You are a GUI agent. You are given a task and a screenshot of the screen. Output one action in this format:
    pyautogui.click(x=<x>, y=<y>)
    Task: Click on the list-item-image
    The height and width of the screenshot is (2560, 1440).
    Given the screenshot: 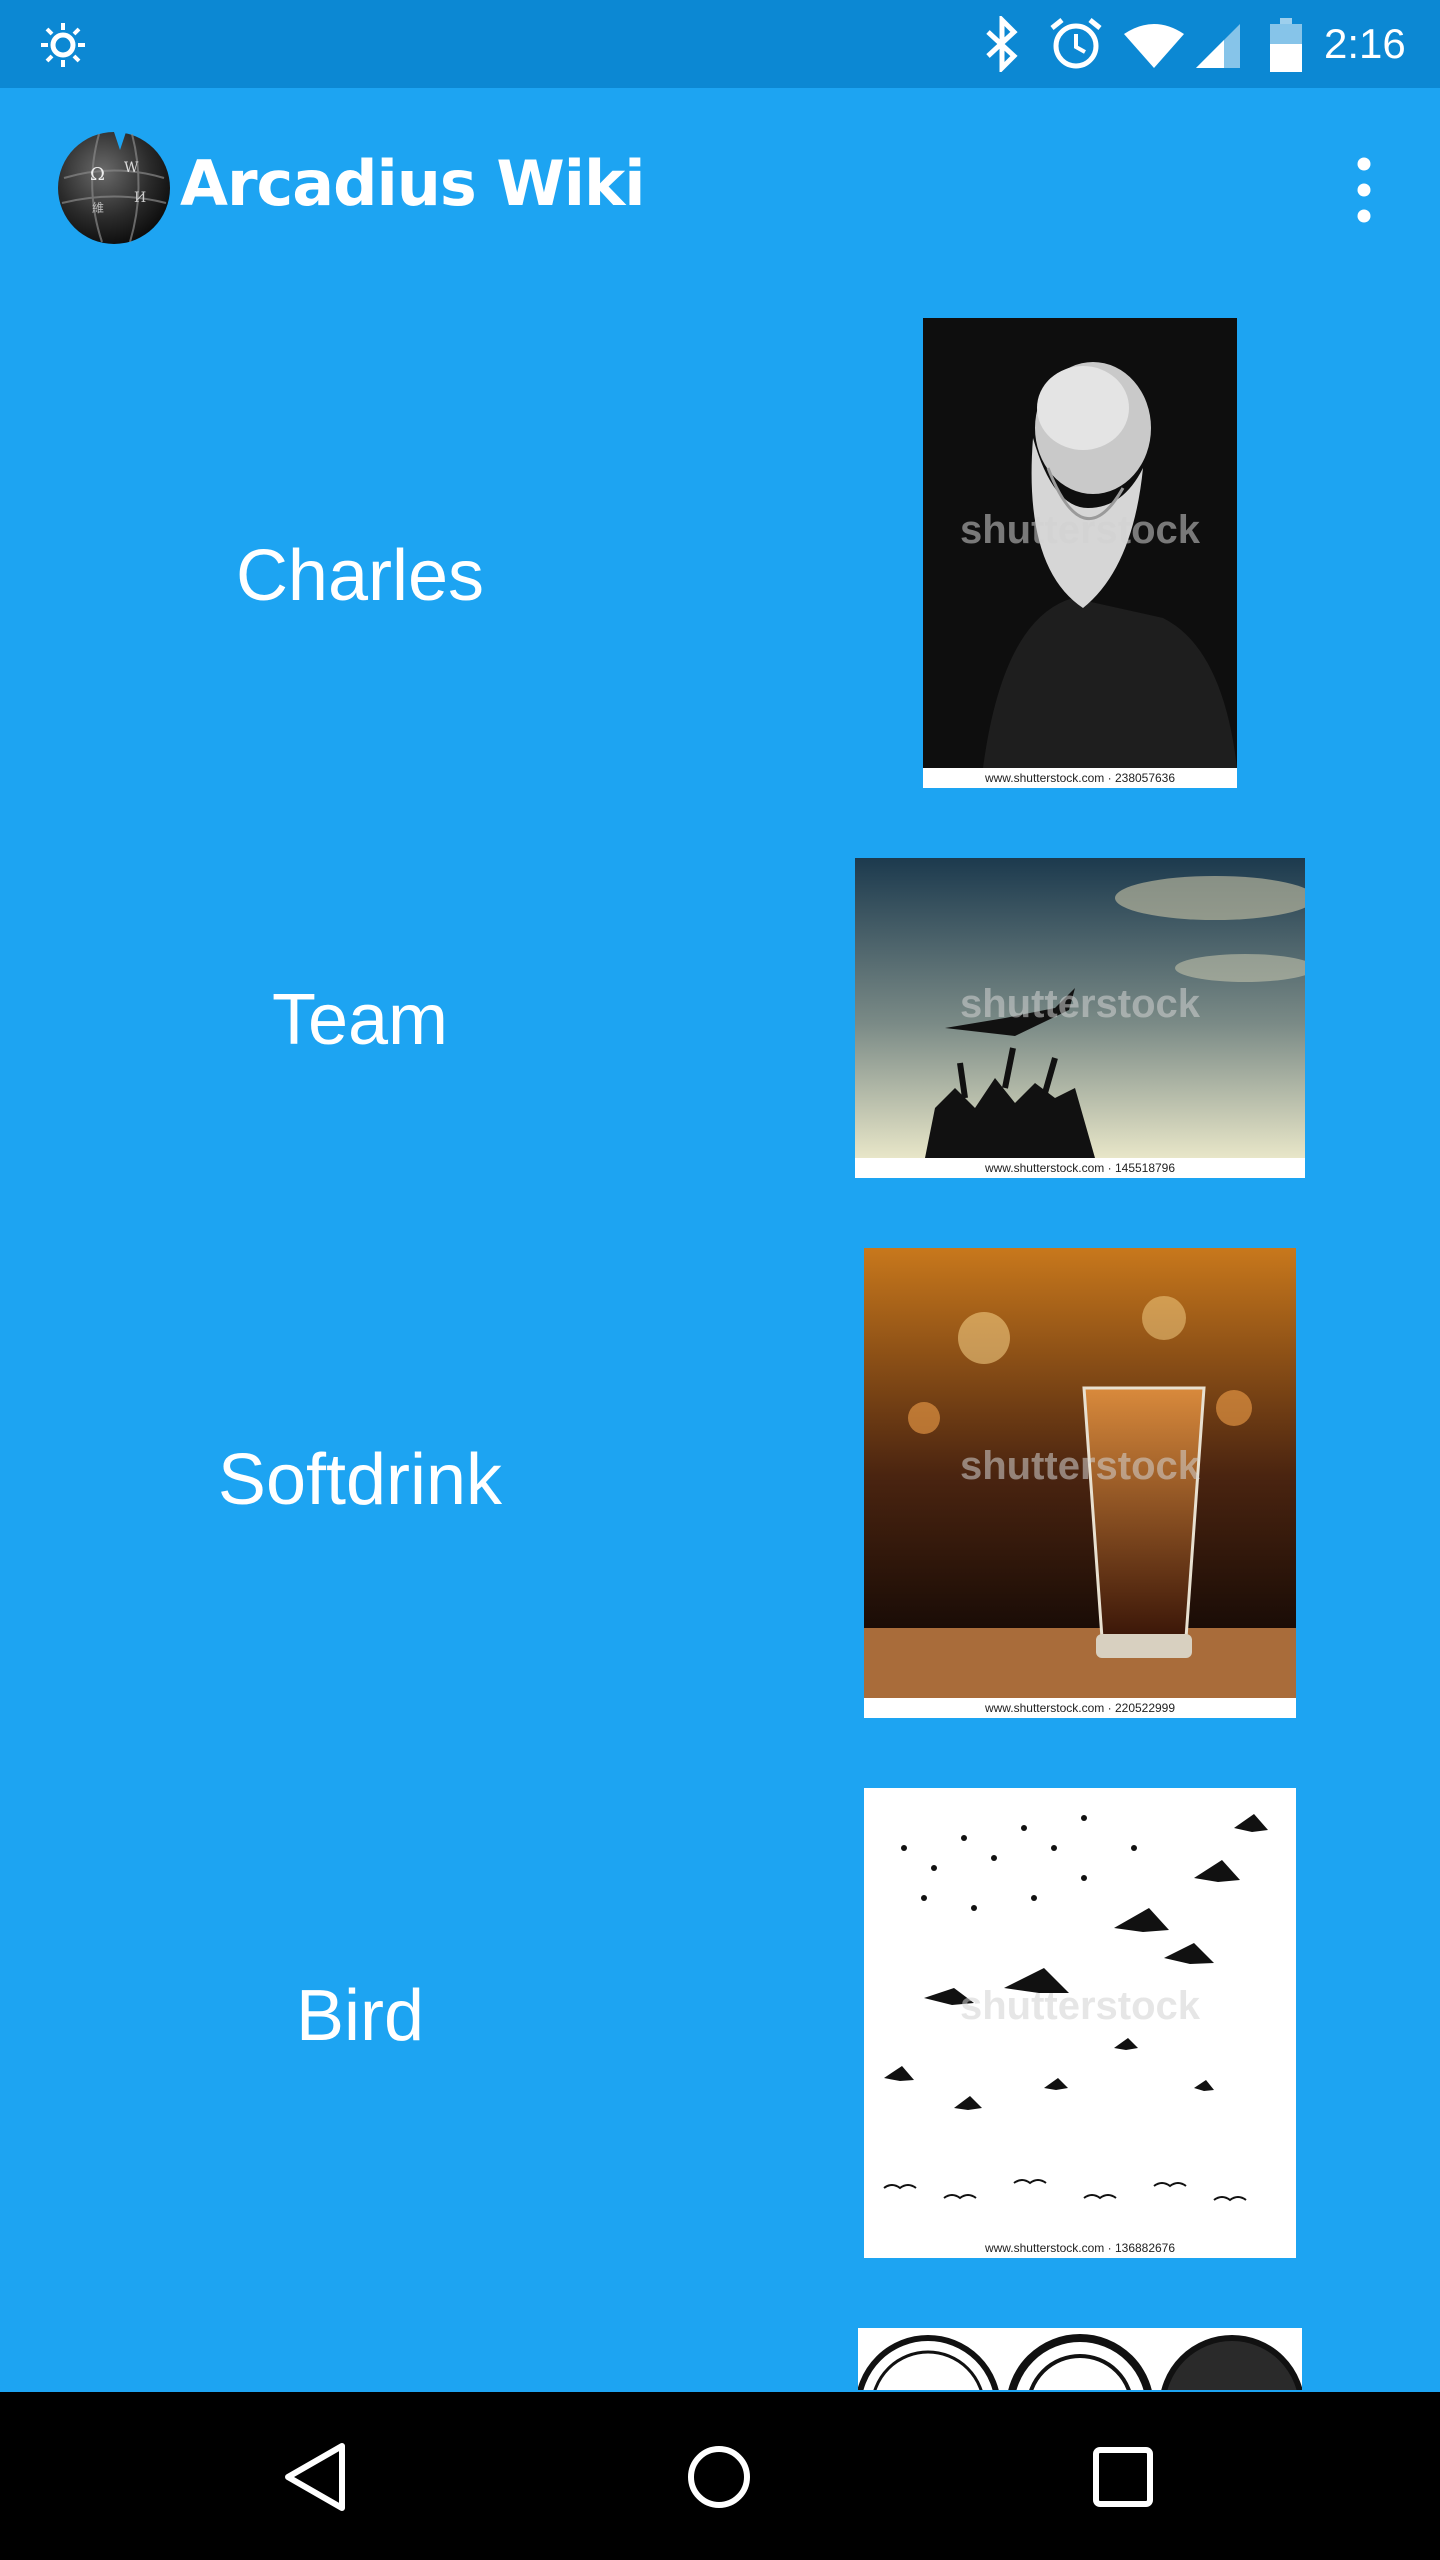 What is the action you would take?
    pyautogui.click(x=1080, y=2359)
    